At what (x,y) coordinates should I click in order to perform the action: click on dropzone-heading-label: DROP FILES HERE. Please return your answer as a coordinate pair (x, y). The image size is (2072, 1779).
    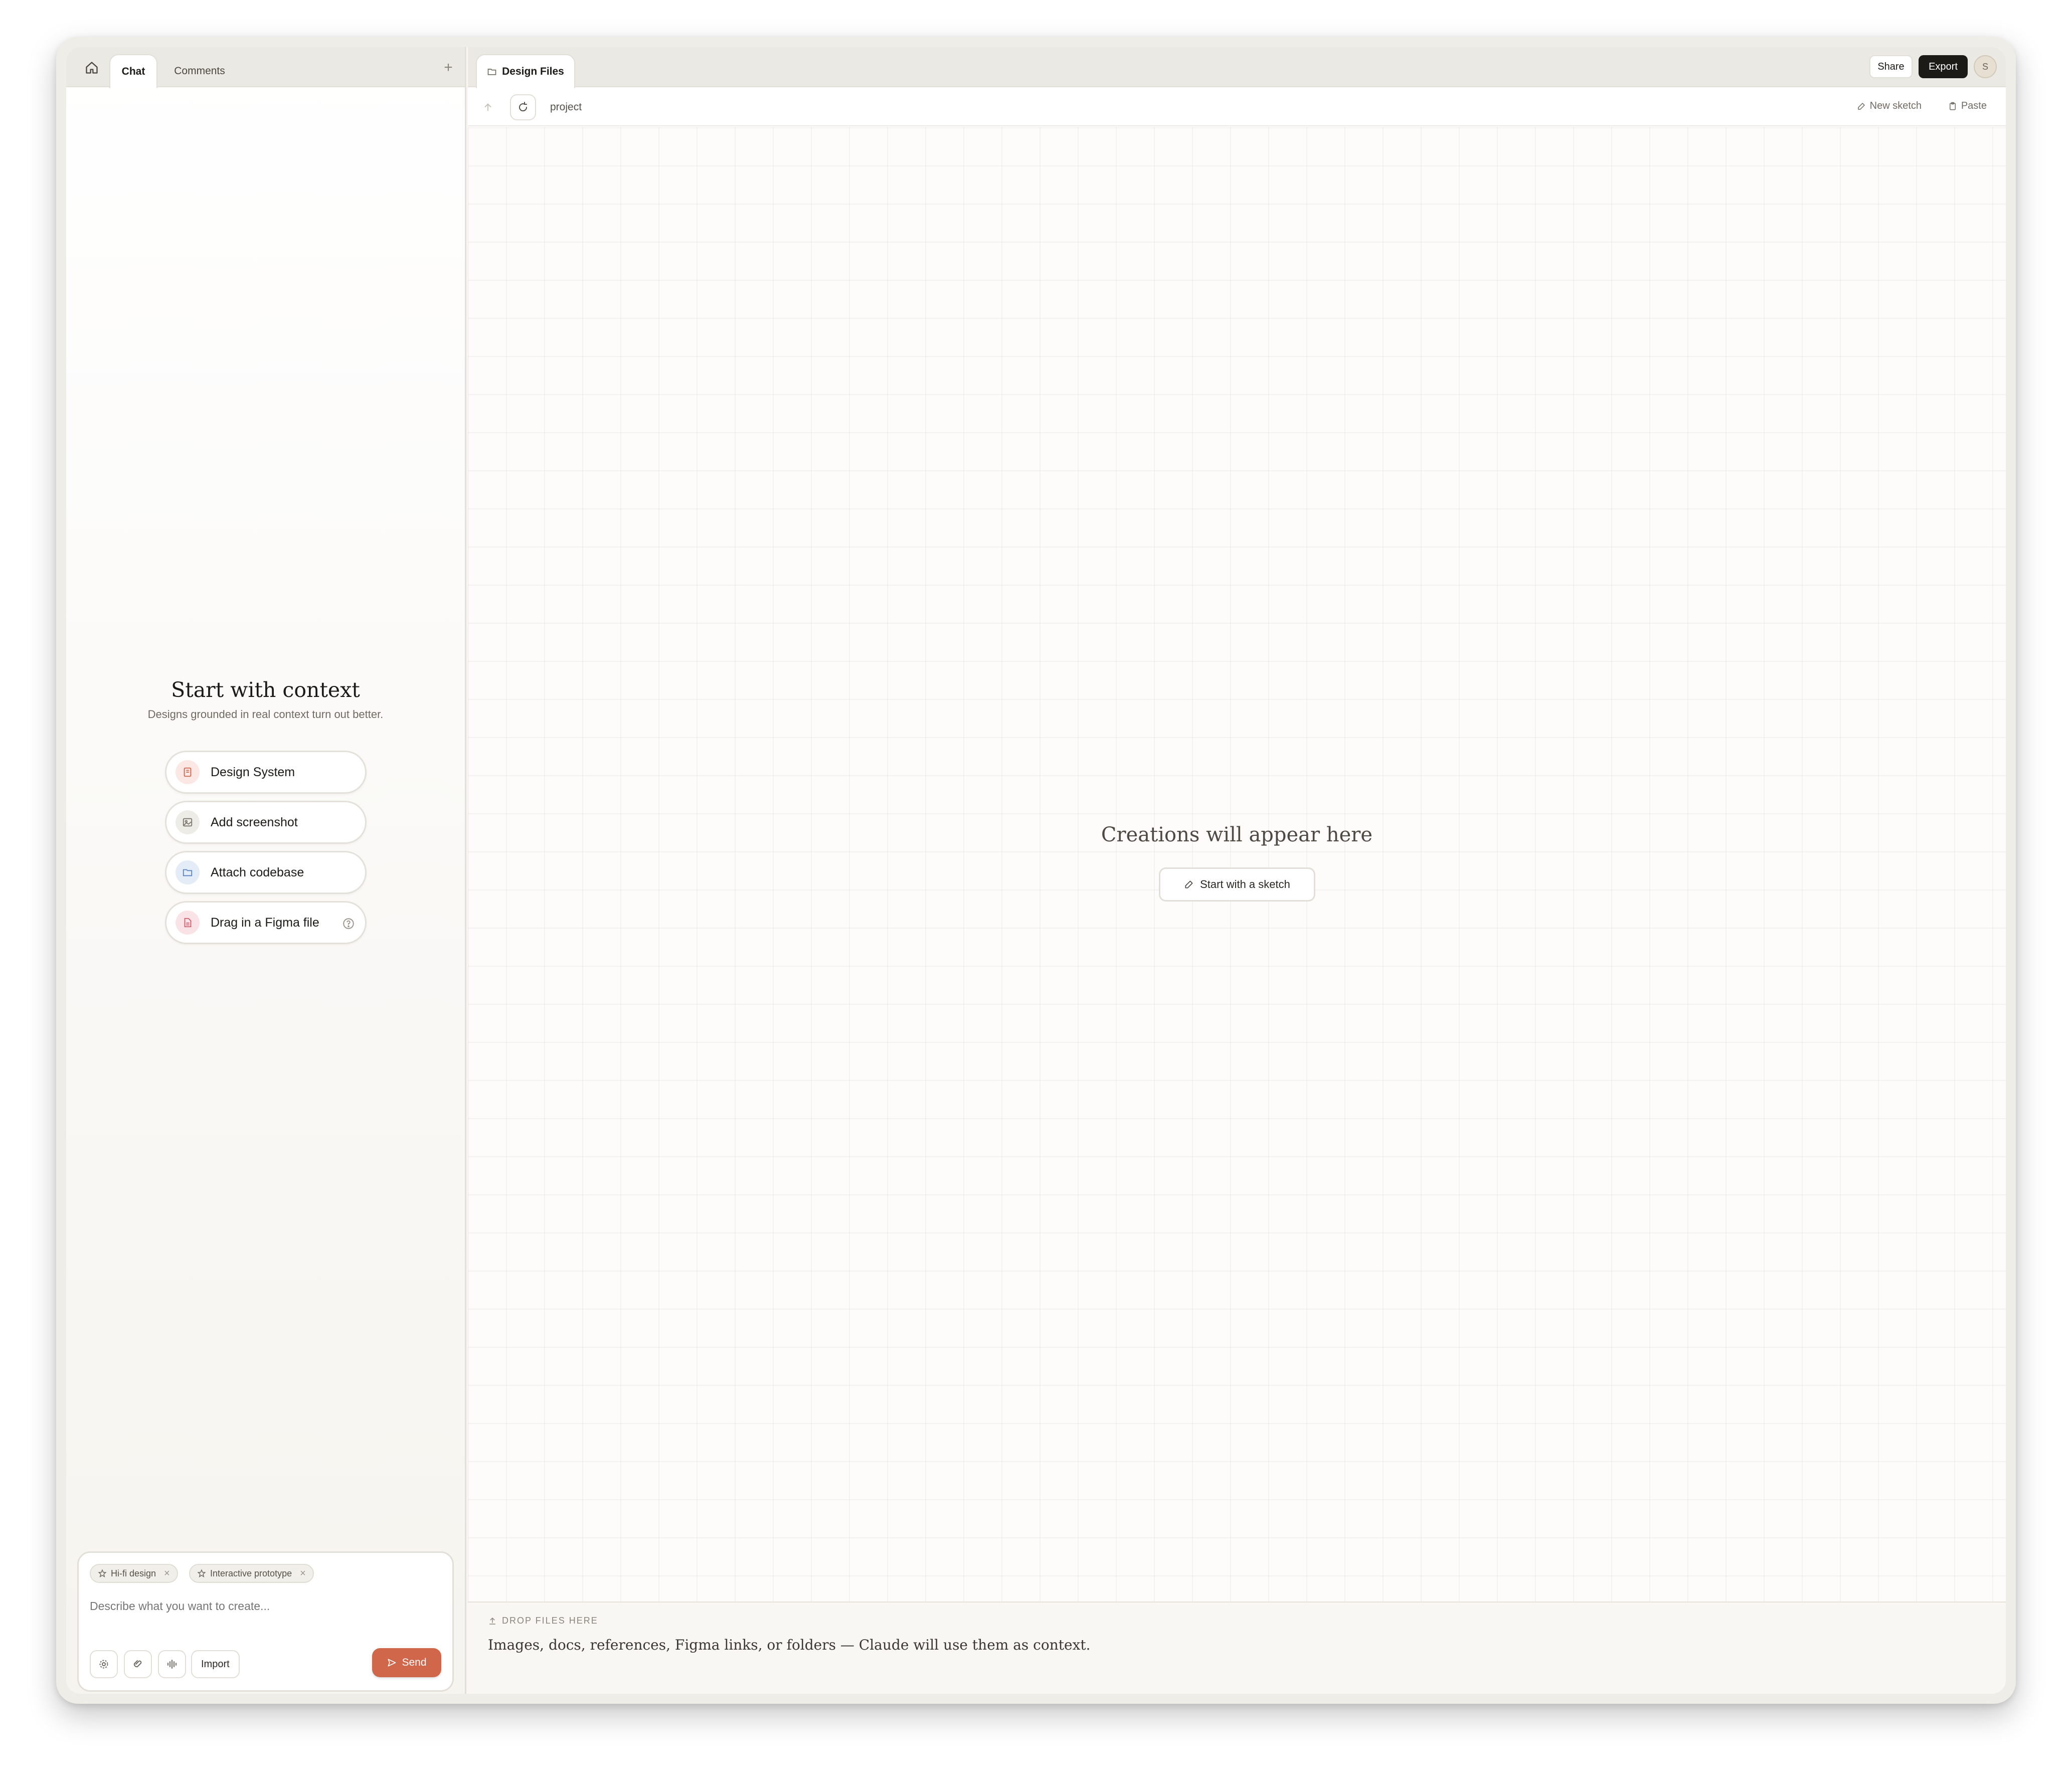
    Looking at the image, I should click on (550, 1621).